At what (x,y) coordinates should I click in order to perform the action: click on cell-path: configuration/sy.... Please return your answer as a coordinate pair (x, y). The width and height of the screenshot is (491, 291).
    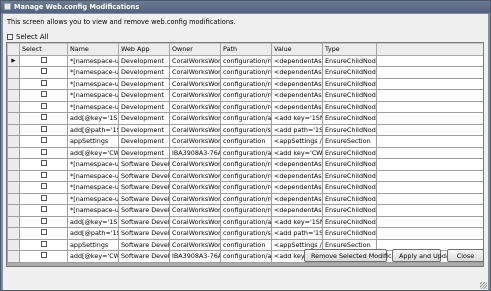
    Looking at the image, I should click on (246, 129).